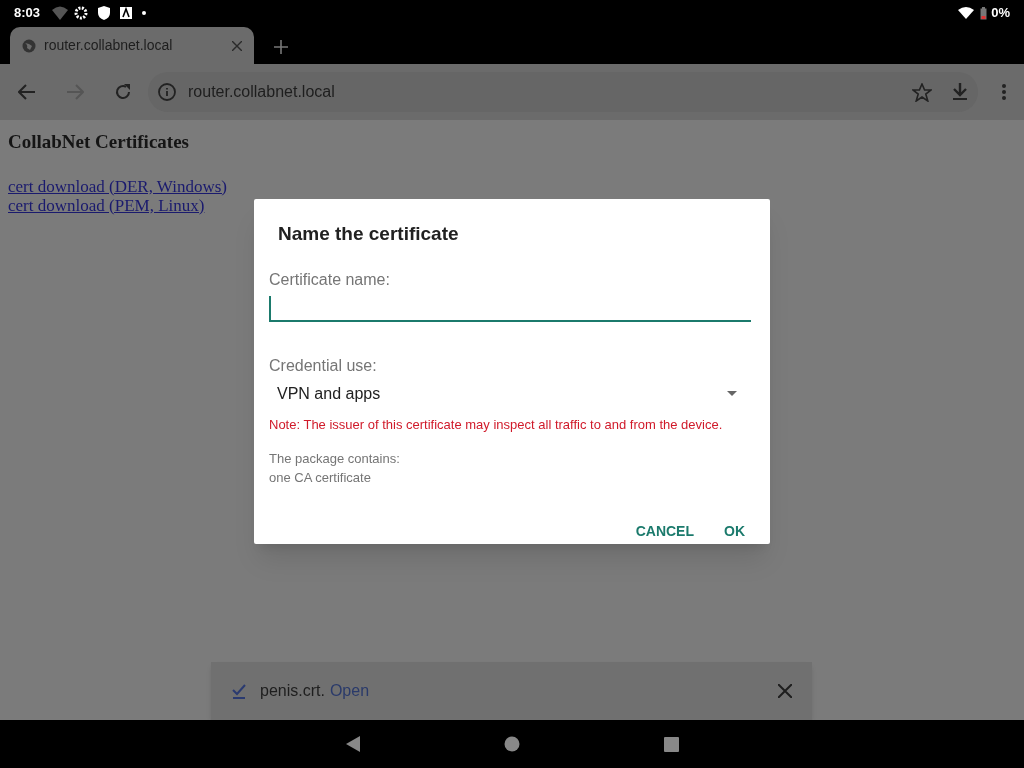  What do you see at coordinates (984, 13) in the screenshot?
I see `battery-icon` at bounding box center [984, 13].